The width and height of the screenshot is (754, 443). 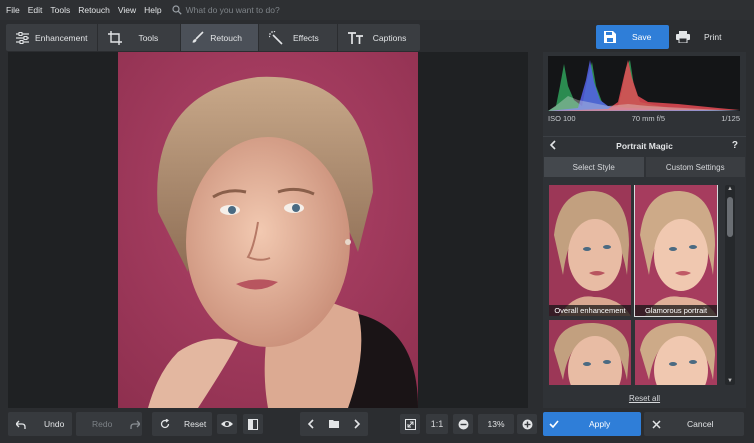 I want to click on zoom-in-button, so click(x=527, y=424).